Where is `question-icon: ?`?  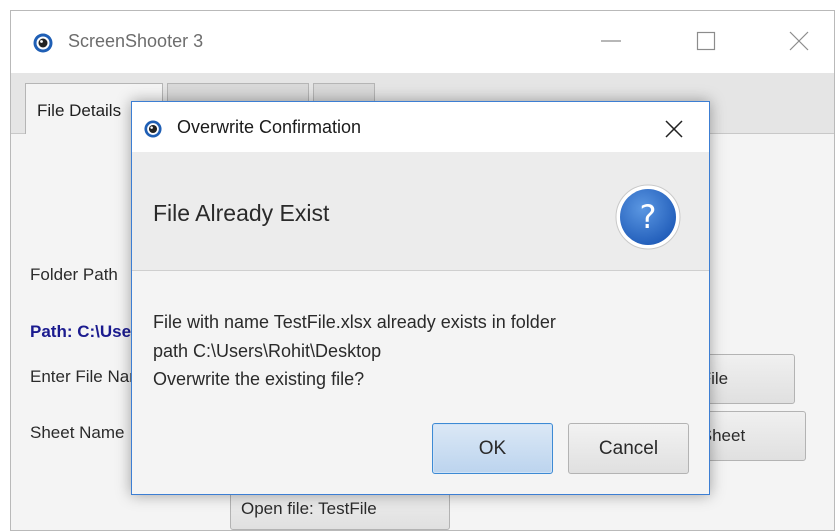 question-icon: ? is located at coordinates (648, 217).